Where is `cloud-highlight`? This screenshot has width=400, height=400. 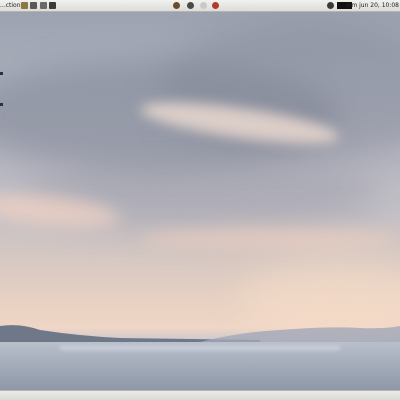
cloud-highlight is located at coordinates (270, 239).